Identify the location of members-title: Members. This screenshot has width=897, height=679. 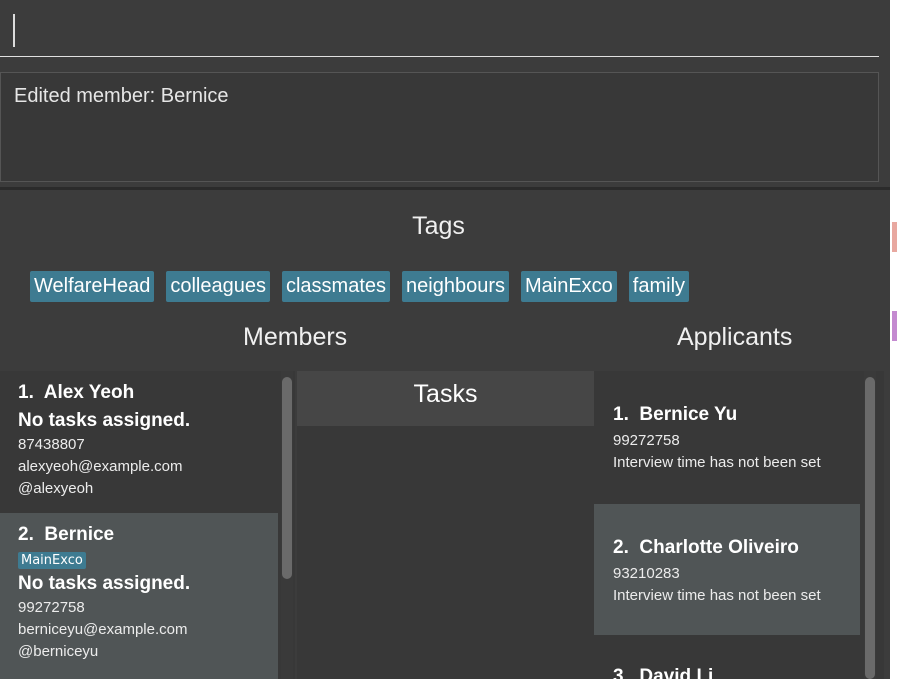
(295, 337).